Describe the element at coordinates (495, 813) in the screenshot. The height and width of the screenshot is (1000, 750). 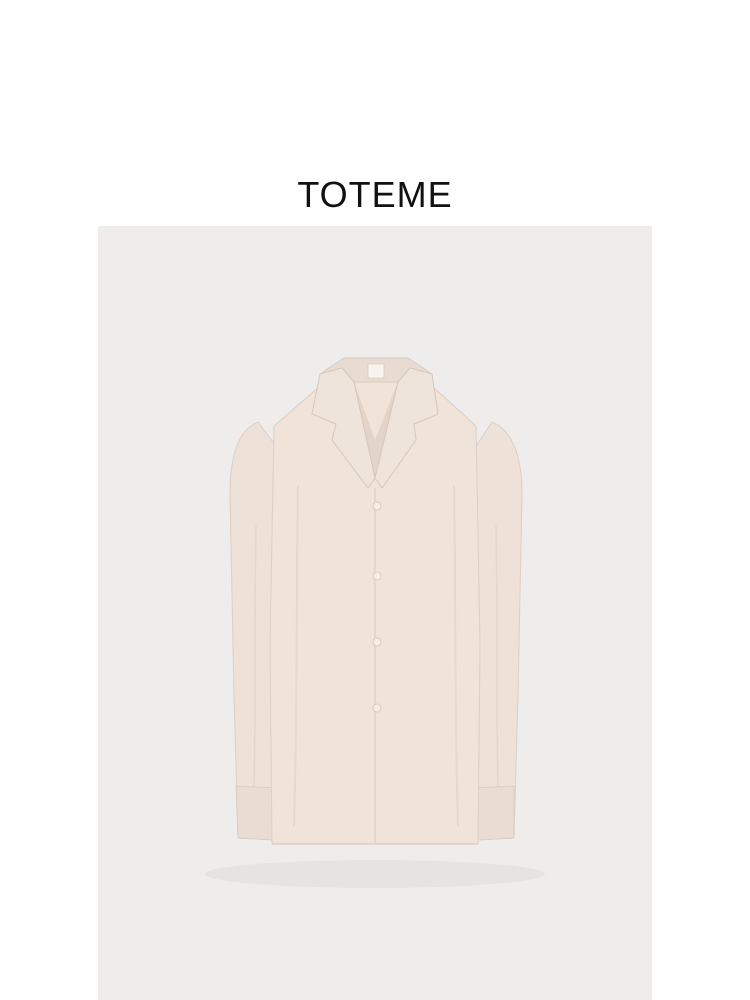
I see `right-cuff` at that location.